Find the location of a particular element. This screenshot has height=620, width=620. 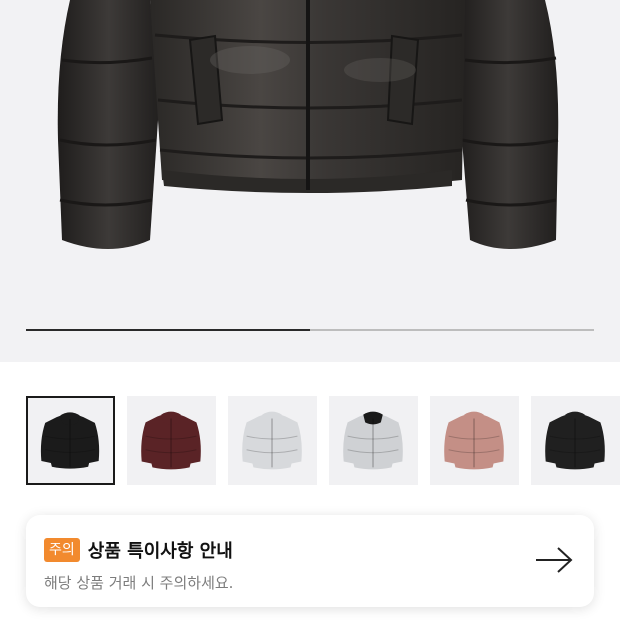

caution-badge: 주의 is located at coordinates (62, 550).